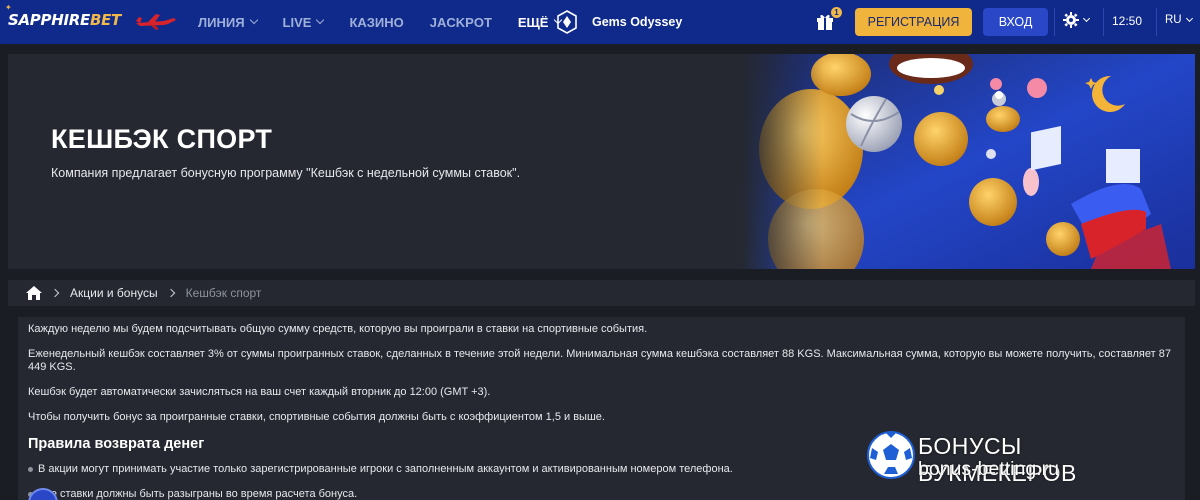 This screenshot has width=1200, height=500. Describe the element at coordinates (8, 7) in the screenshot. I see `star-icon: ✦` at that location.